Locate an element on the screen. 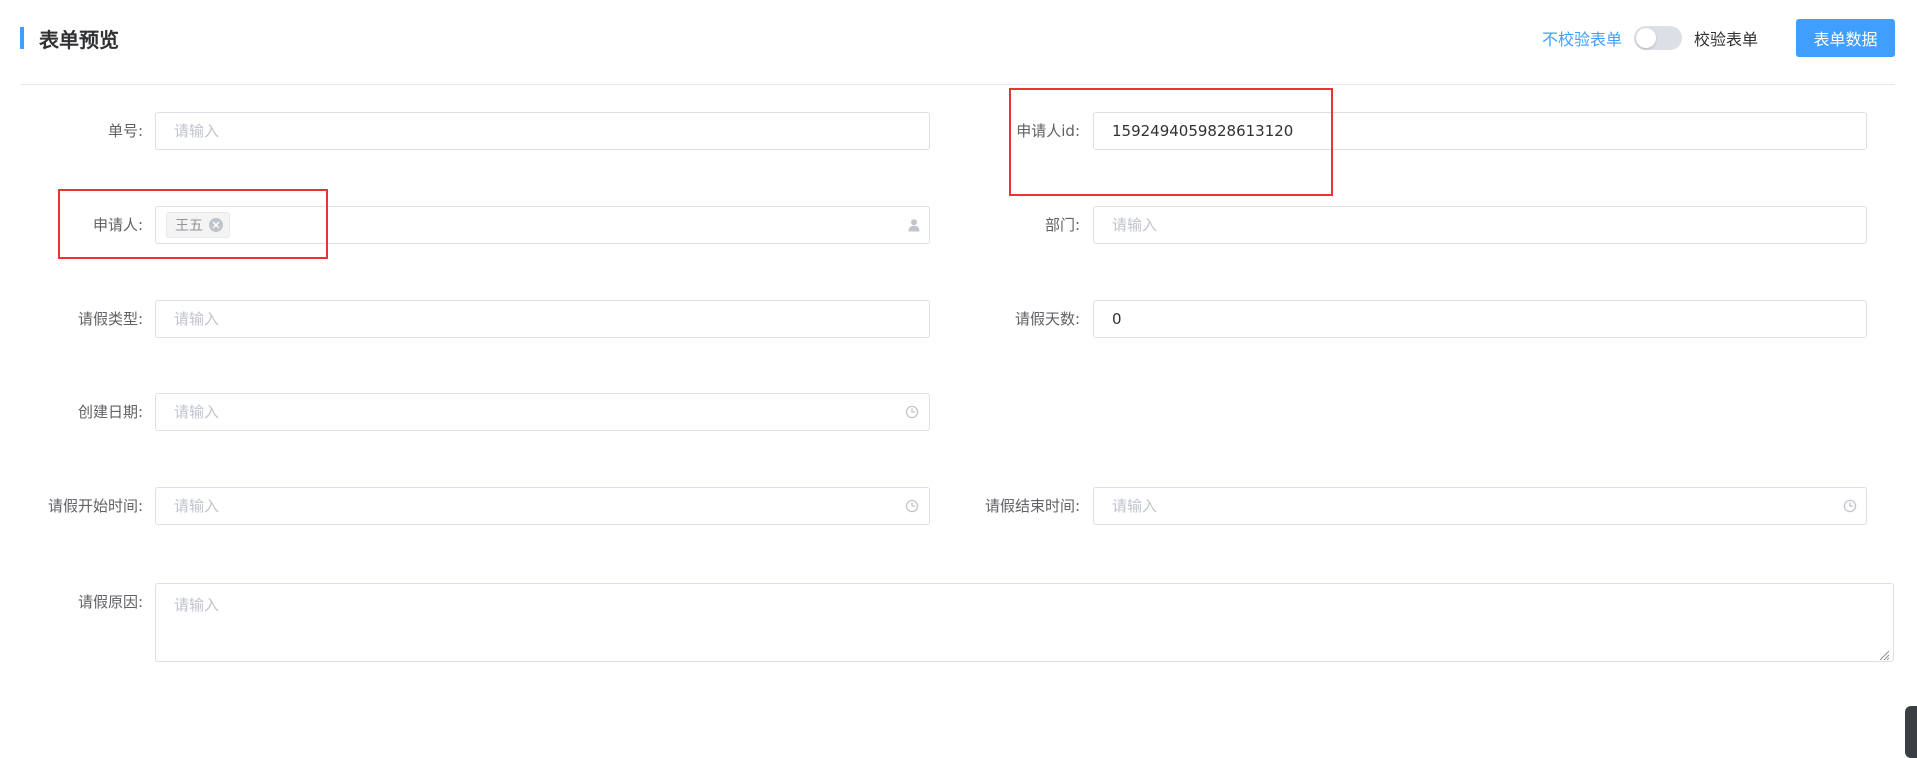  applicant-id-input is located at coordinates (1480, 131).